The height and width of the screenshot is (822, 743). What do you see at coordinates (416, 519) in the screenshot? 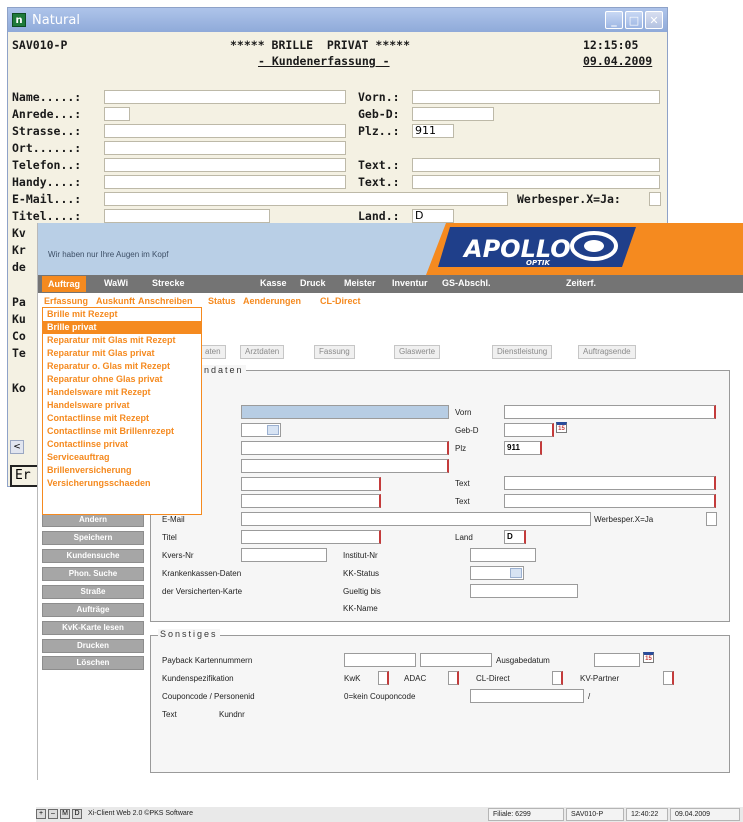
I see `email-input` at bounding box center [416, 519].